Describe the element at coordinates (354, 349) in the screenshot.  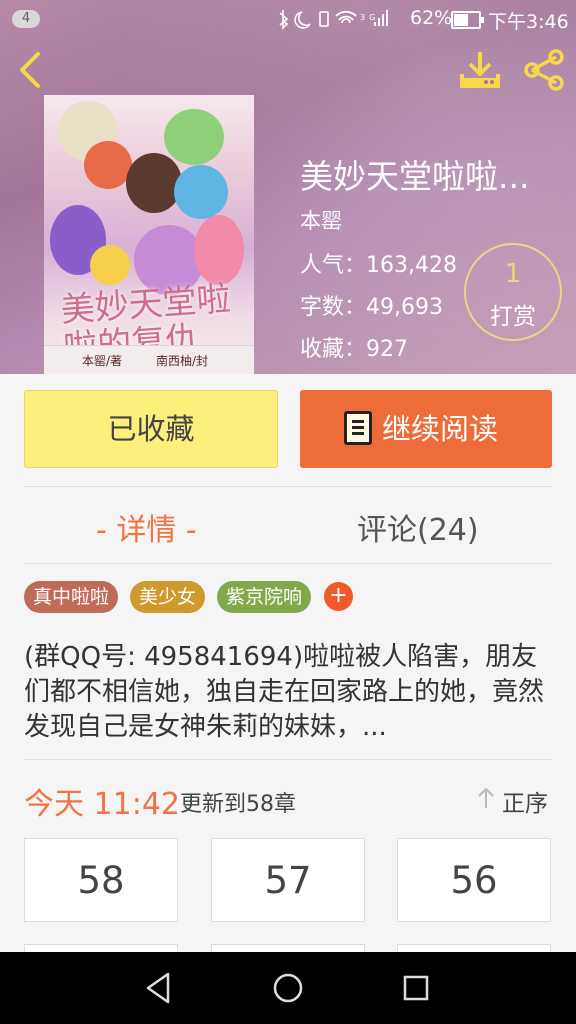
I see `favorites-stat: 收藏：927` at that location.